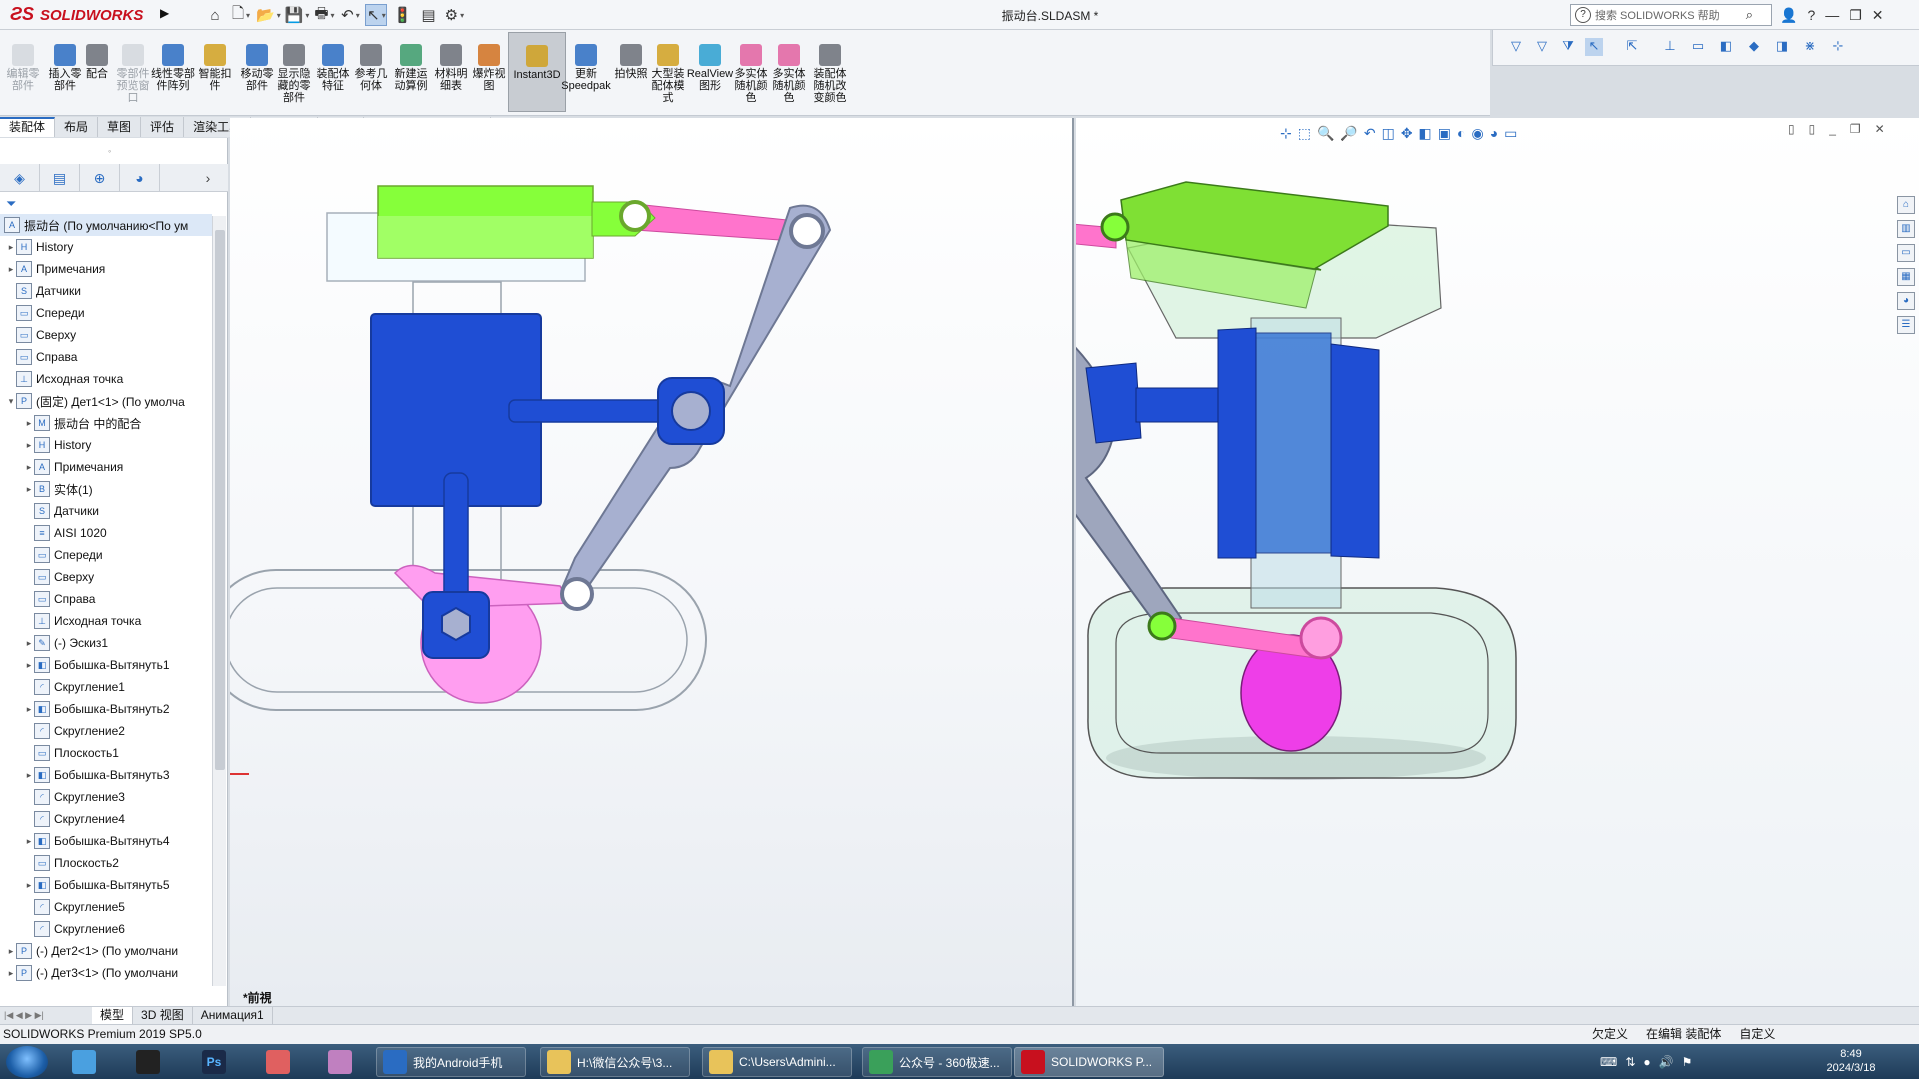  Describe the element at coordinates (106, 313) in the screenshot. I see `tree-item: ▭ Спереди` at that location.